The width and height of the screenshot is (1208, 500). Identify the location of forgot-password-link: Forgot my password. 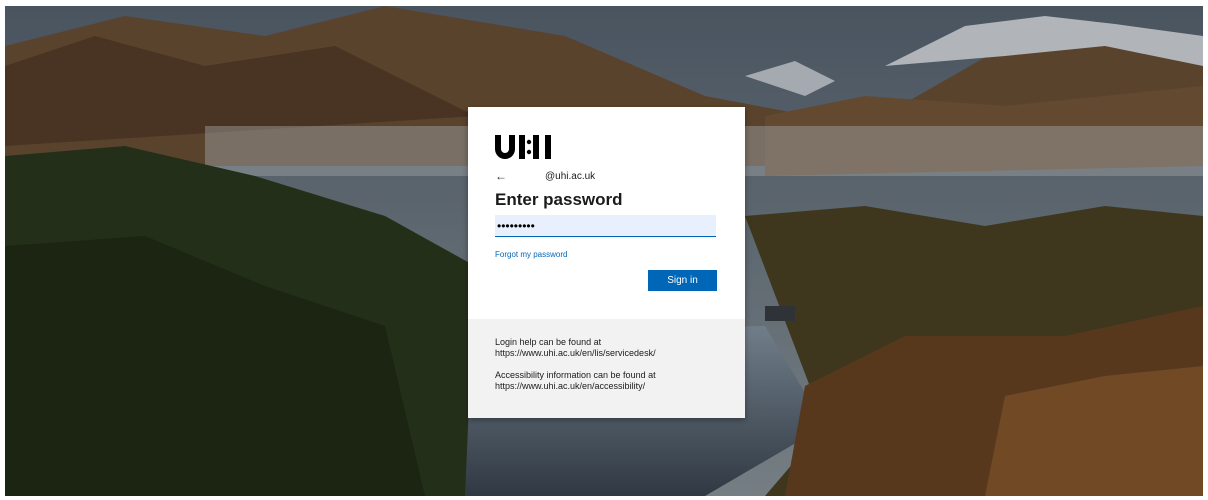
(531, 254).